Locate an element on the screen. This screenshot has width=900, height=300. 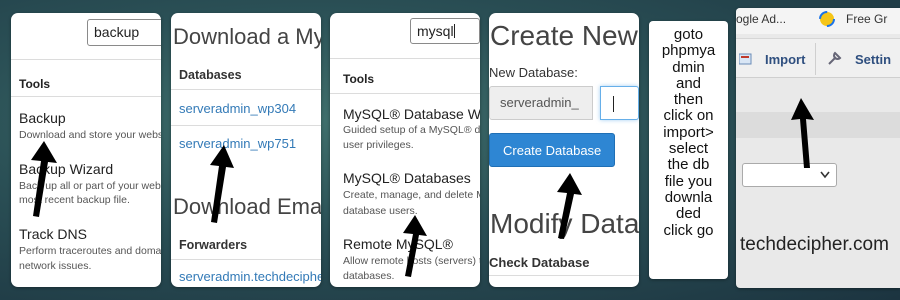
note-line: select is located at coordinates (688, 149).